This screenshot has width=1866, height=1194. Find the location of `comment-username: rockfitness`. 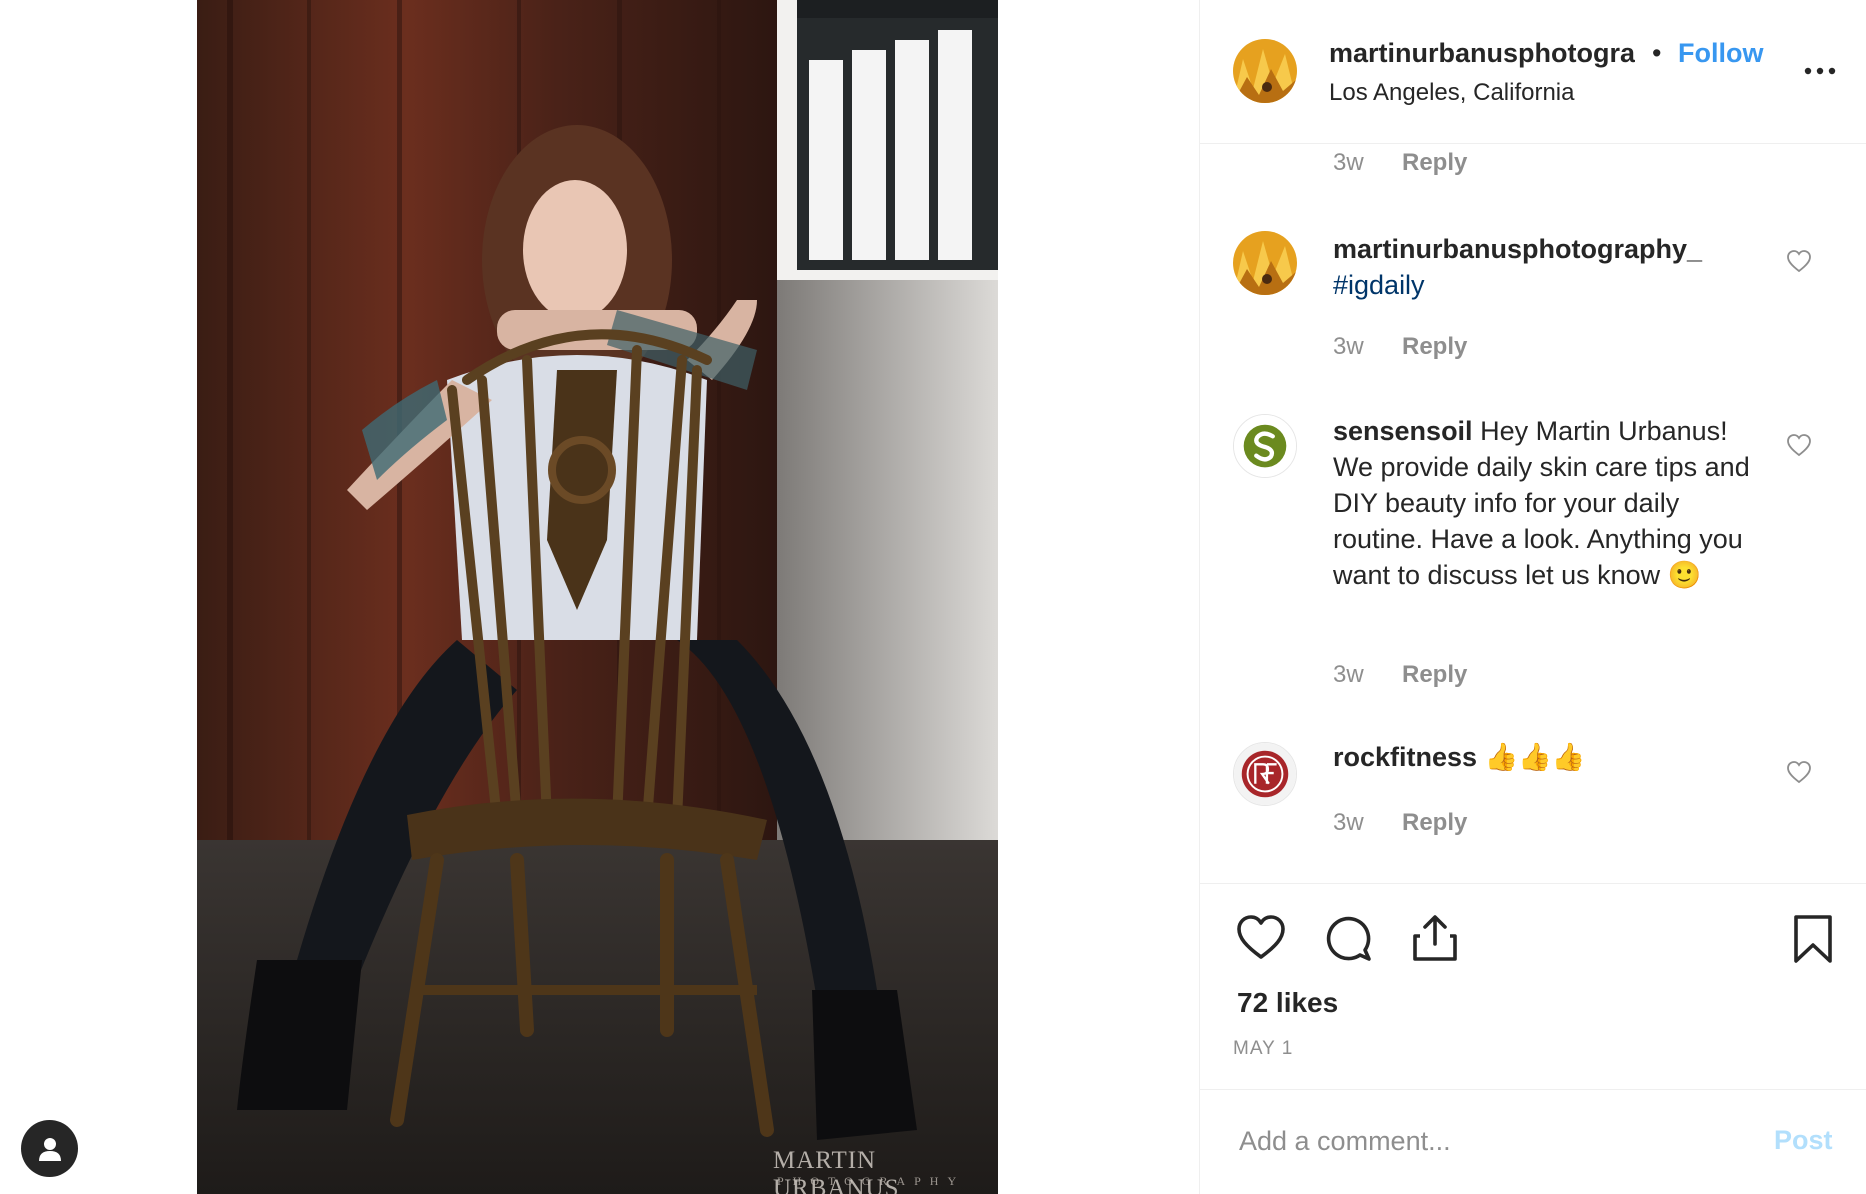

comment-username: rockfitness is located at coordinates (1405, 757).